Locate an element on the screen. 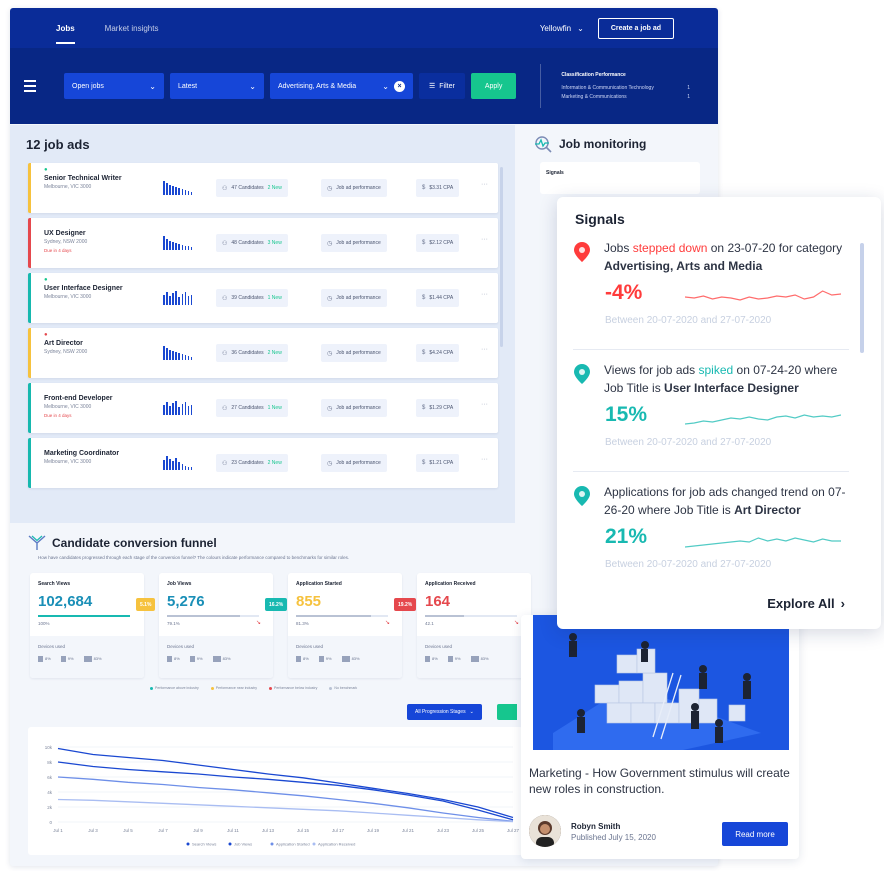  cpa-pill: $ $1.29 CPA is located at coordinates (438, 408).